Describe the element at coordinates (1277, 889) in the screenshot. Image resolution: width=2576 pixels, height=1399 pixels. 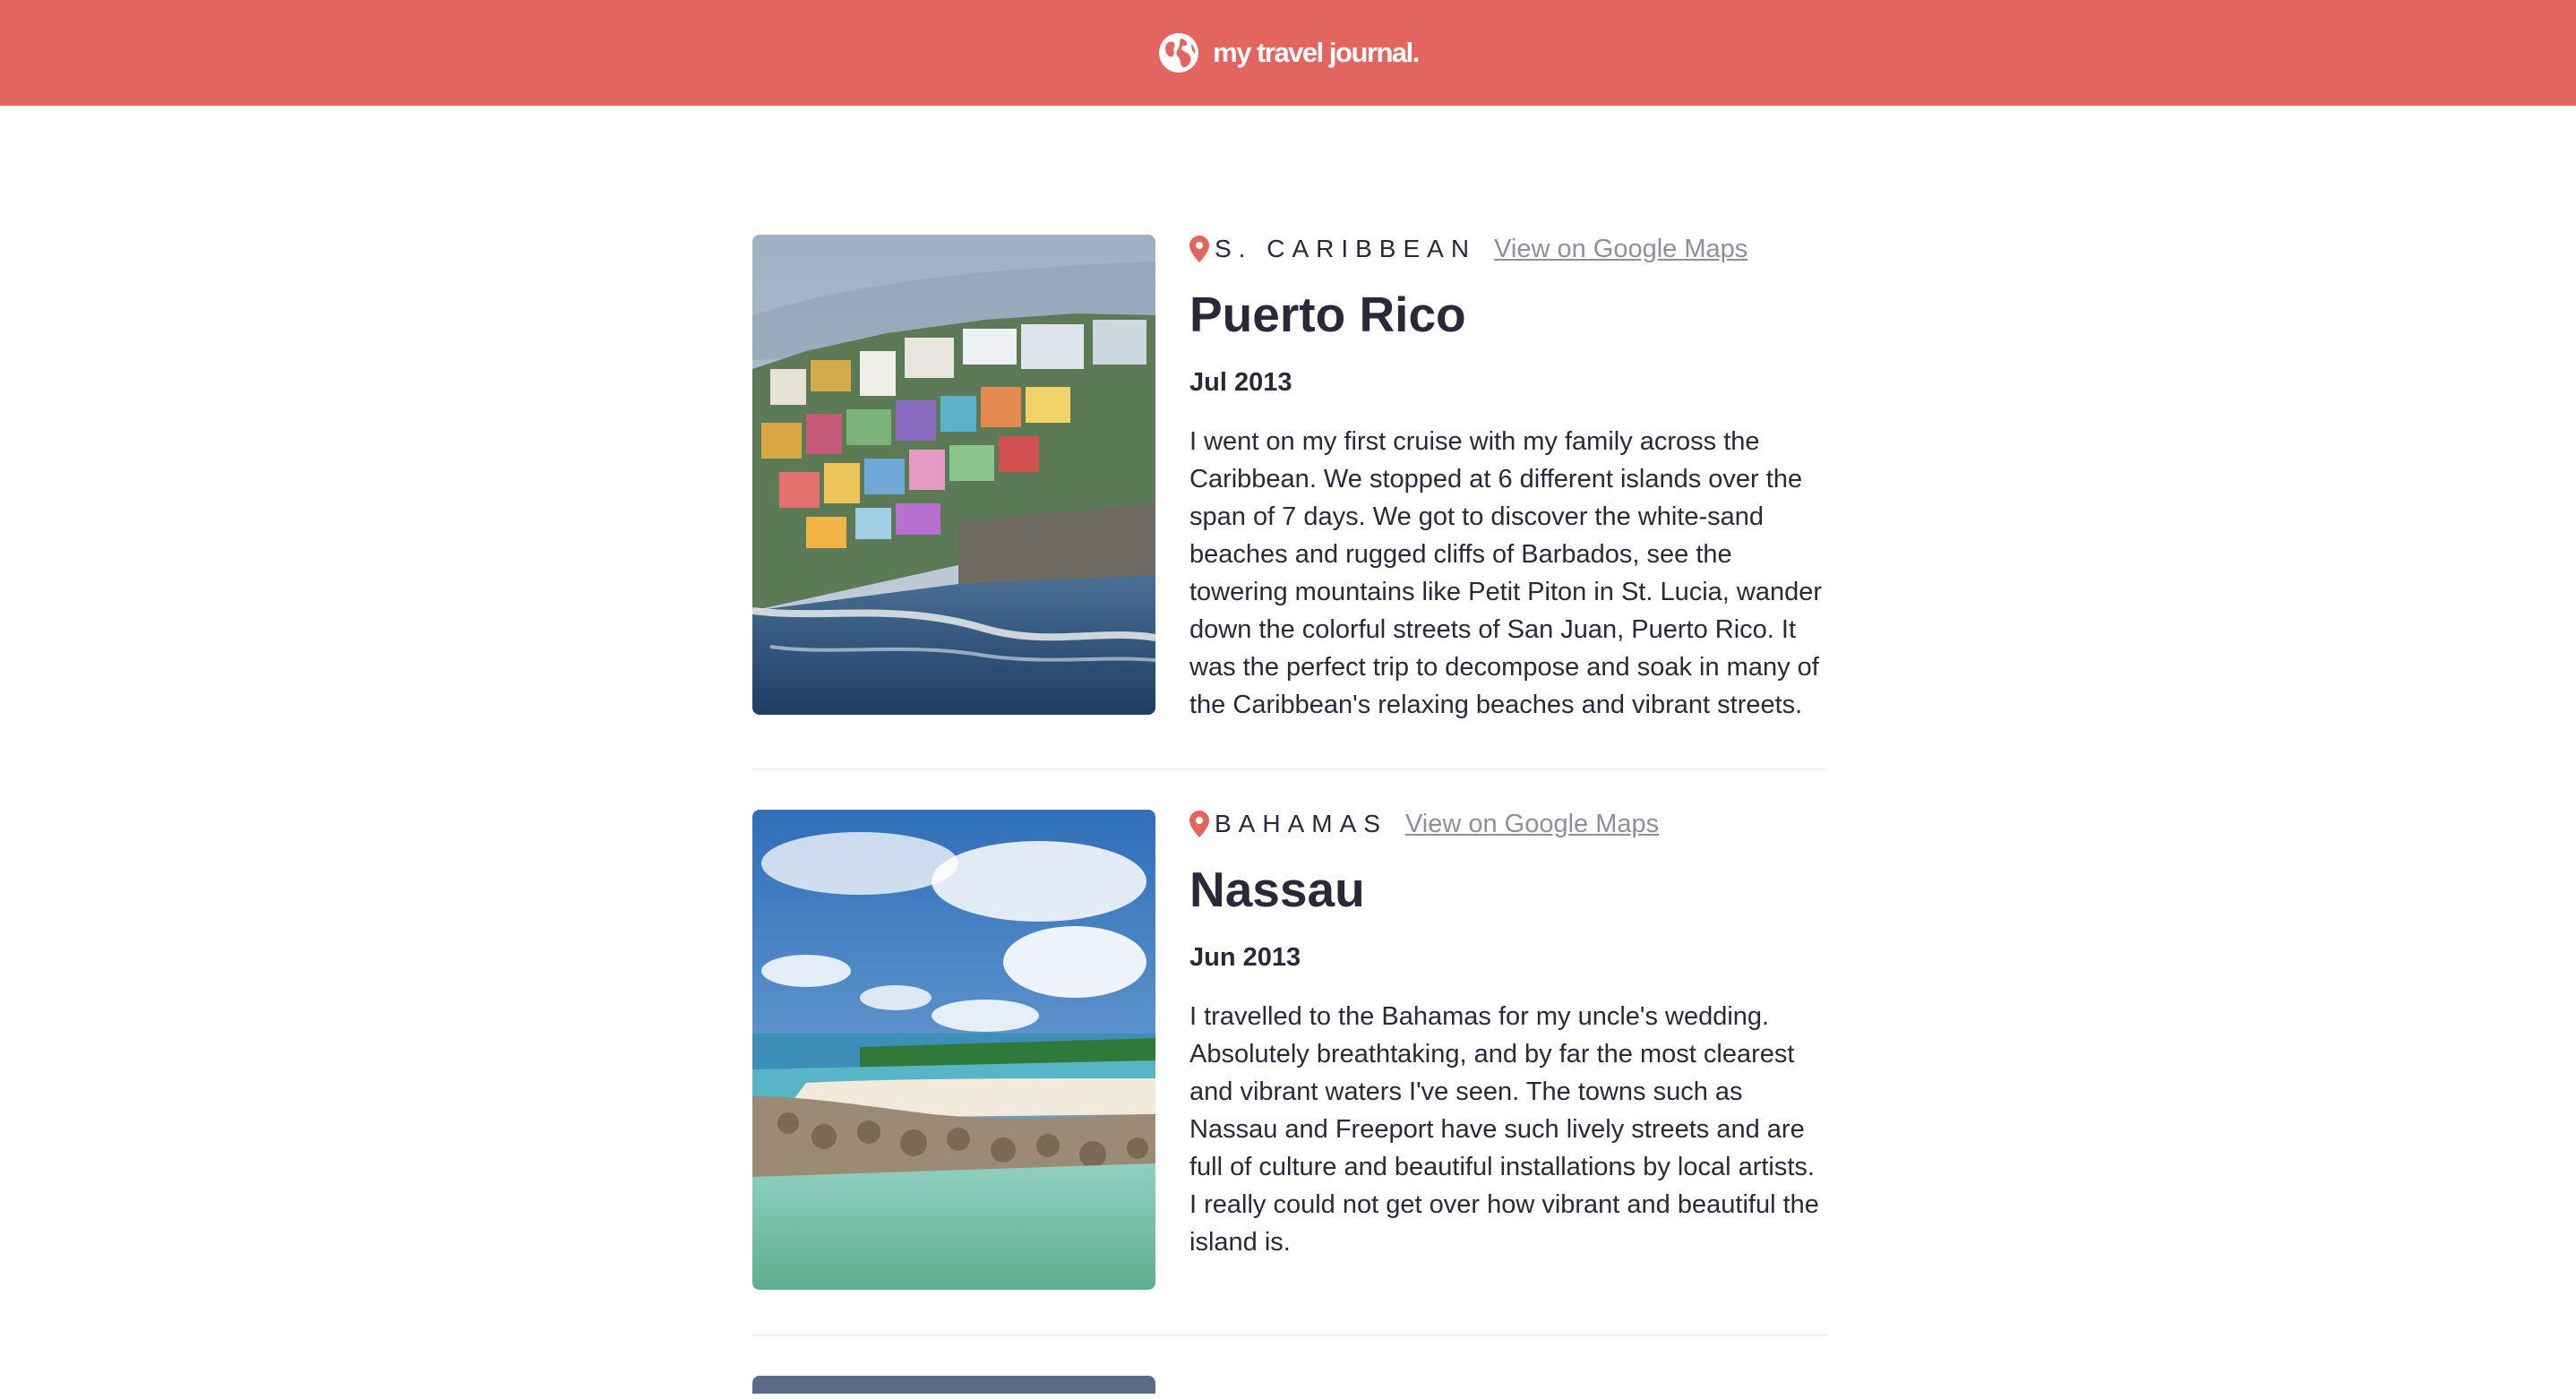
I see `entry-title: Nassau` at that location.